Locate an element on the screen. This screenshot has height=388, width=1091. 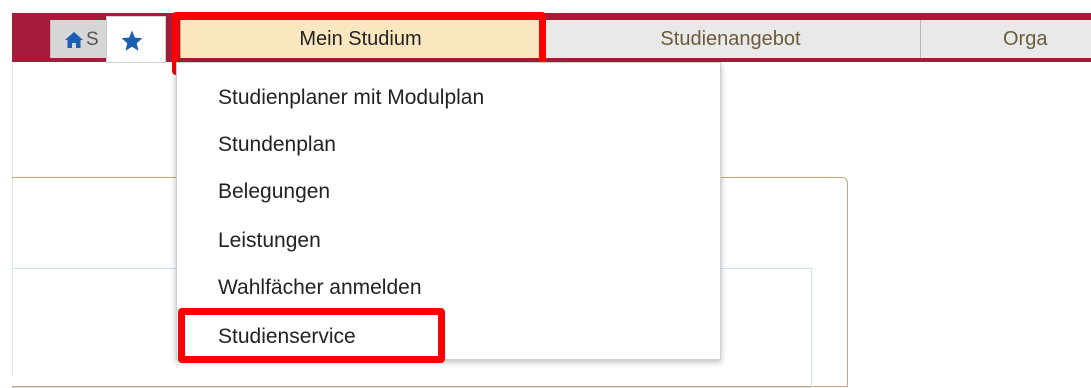
menu-item-studienplaner: Studienplaner mit Modulplan is located at coordinates (351, 98).